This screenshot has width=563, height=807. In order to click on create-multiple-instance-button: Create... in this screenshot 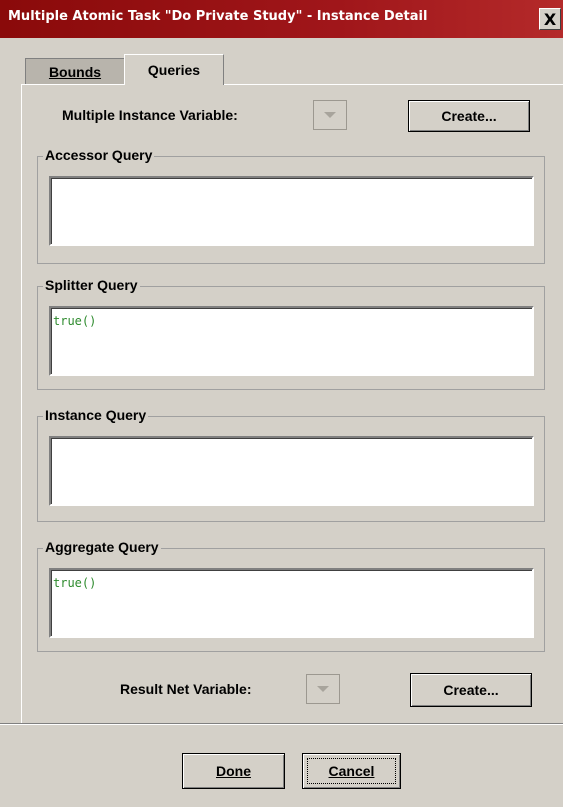, I will do `click(469, 116)`.